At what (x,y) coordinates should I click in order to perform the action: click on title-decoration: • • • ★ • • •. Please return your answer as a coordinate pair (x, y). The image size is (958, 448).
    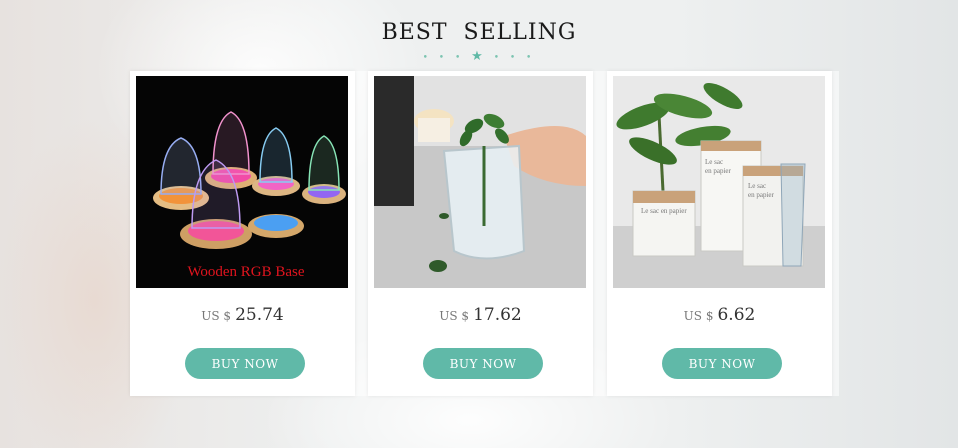
    Looking at the image, I should click on (479, 56).